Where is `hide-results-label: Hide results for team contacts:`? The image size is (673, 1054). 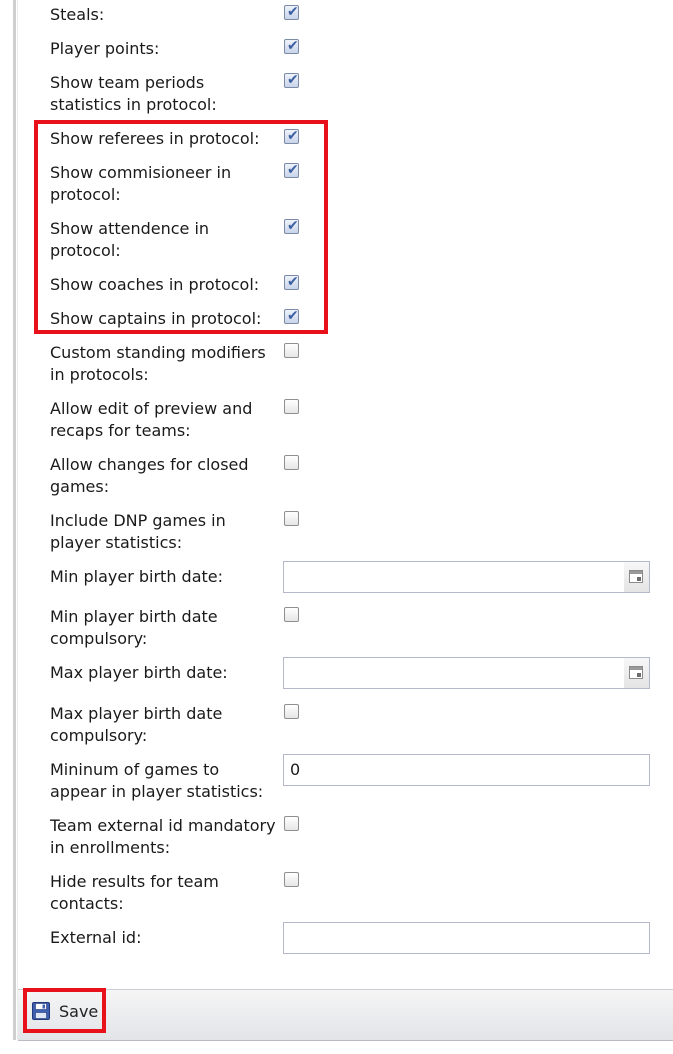 hide-results-label: Hide results for team contacts: is located at coordinates (134, 892).